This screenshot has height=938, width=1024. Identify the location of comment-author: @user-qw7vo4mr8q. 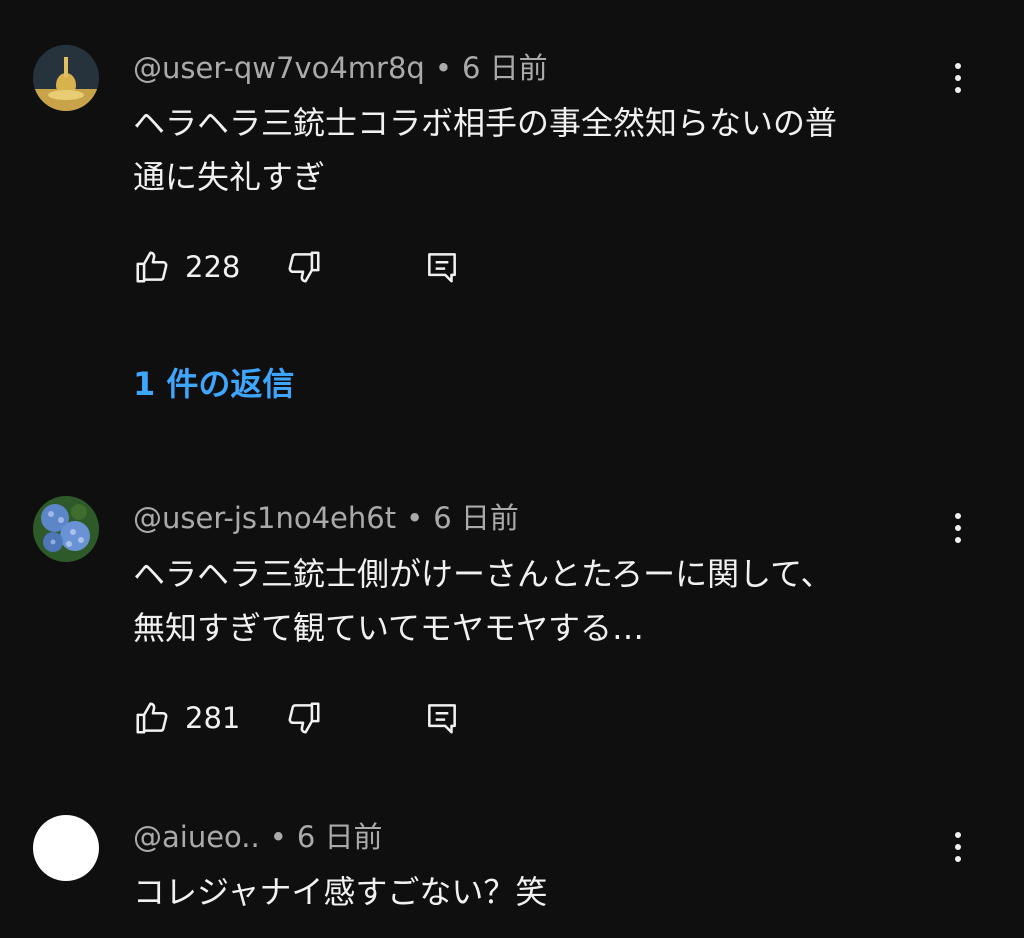
(279, 68).